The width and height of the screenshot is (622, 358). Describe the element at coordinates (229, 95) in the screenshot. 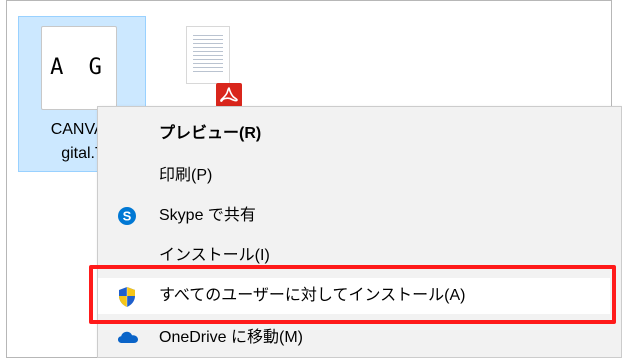

I see `acrobat-icon` at that location.